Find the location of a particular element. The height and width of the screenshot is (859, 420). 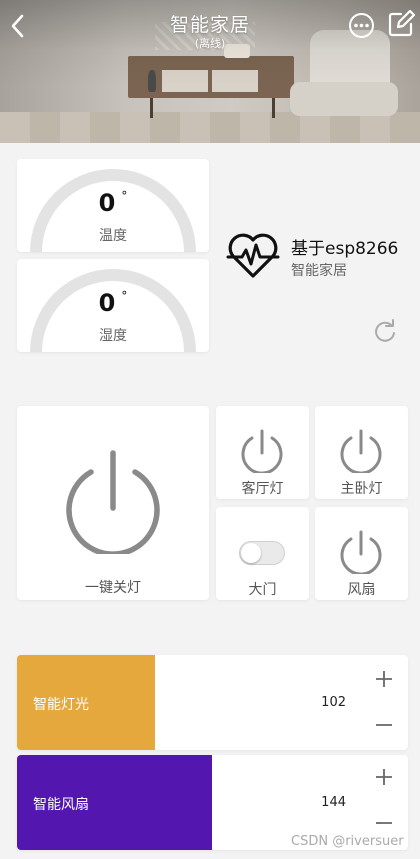

temperature-gauge-card: 0 ° 温度 is located at coordinates (113, 205).